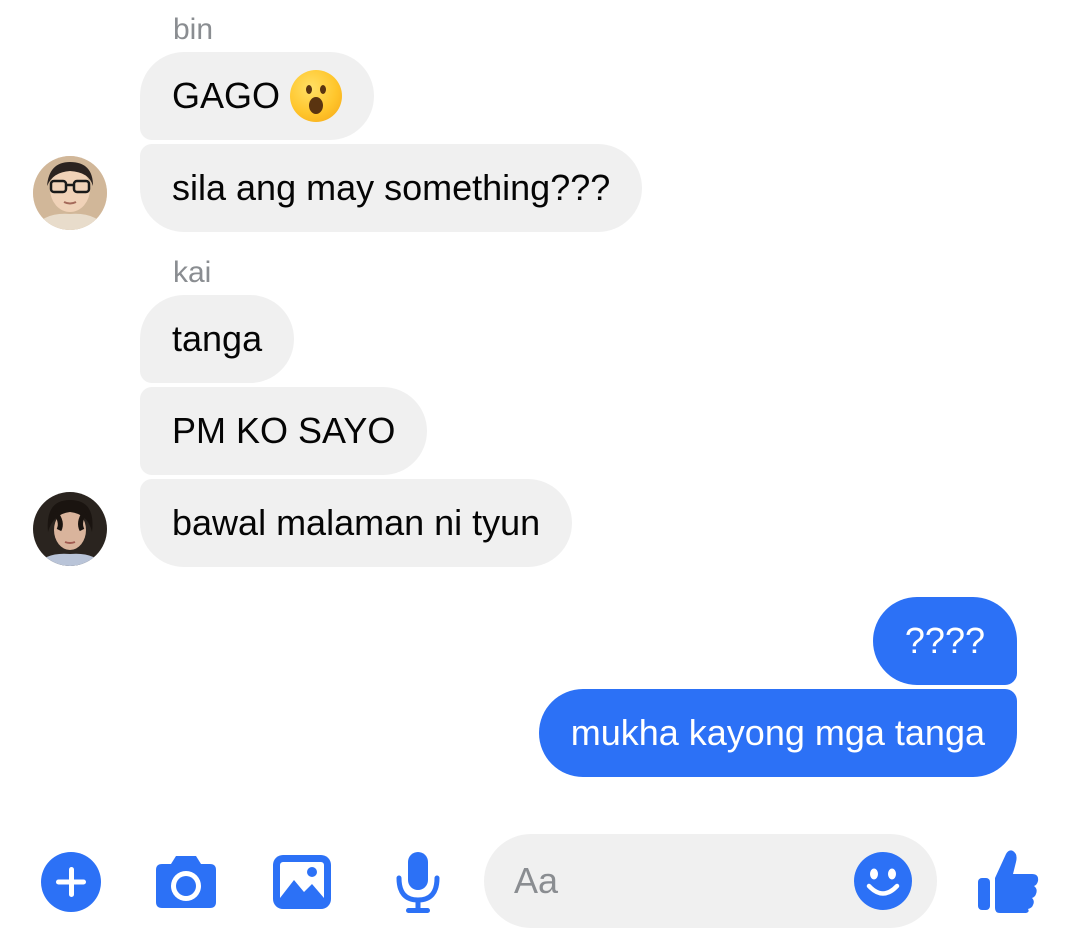 This screenshot has height=949, width=1080. Describe the element at coordinates (186, 881) in the screenshot. I see `camera-icon` at that location.